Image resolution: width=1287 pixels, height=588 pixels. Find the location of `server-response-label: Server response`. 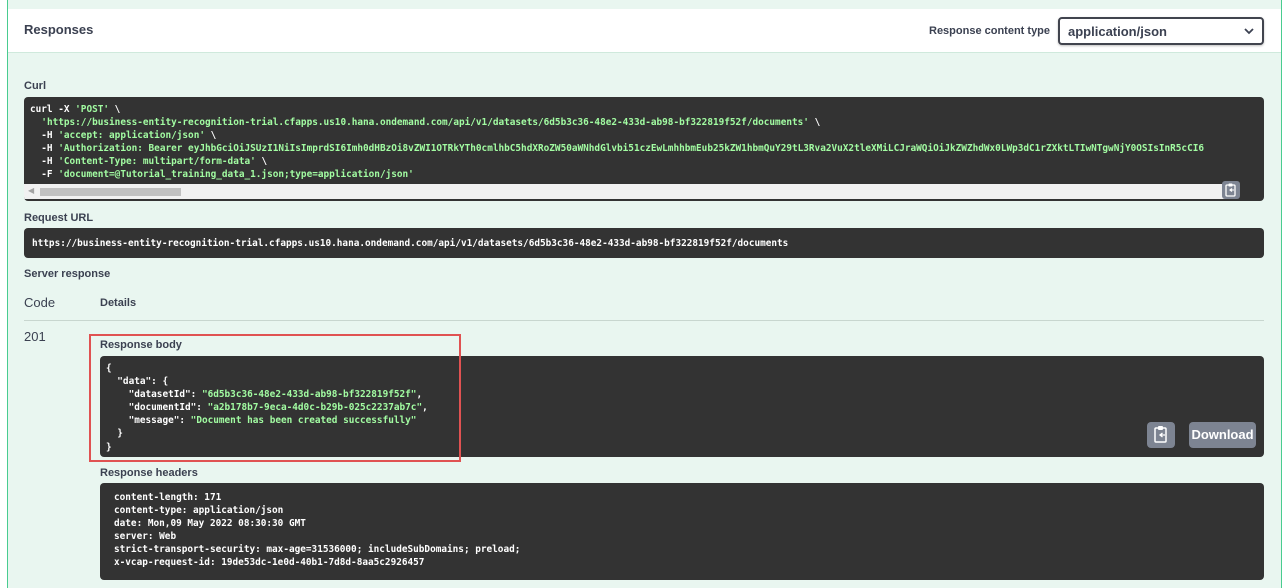

server-response-label: Server response is located at coordinates (67, 274).